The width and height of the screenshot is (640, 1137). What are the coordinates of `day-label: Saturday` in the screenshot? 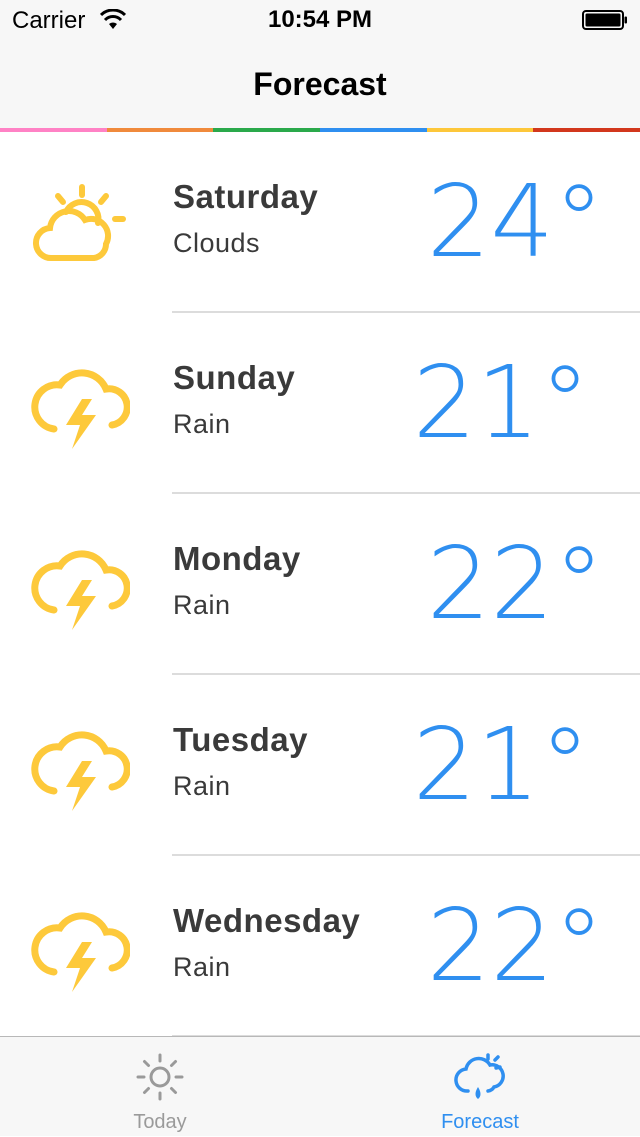 It's located at (246, 196).